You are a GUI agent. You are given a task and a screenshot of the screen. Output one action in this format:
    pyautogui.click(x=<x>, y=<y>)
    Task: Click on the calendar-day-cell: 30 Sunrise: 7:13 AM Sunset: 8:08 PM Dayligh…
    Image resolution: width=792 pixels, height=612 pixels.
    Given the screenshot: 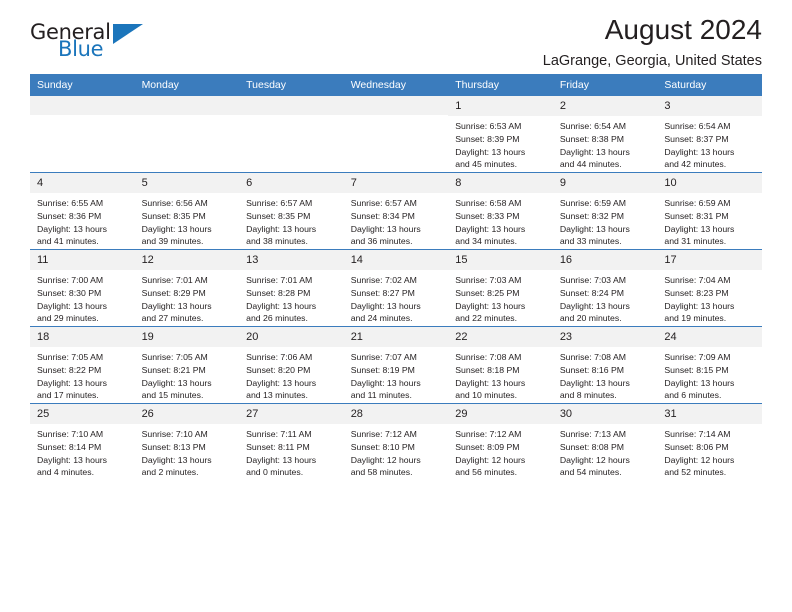 What is the action you would take?
    pyautogui.click(x=605, y=441)
    